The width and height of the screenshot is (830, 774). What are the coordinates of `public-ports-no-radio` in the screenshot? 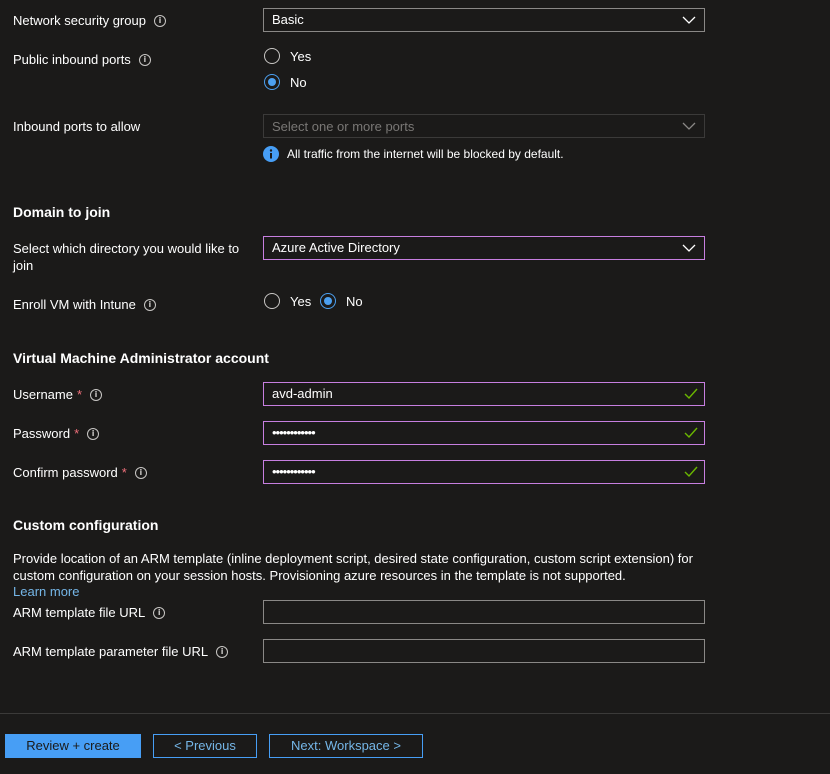 It's located at (272, 82).